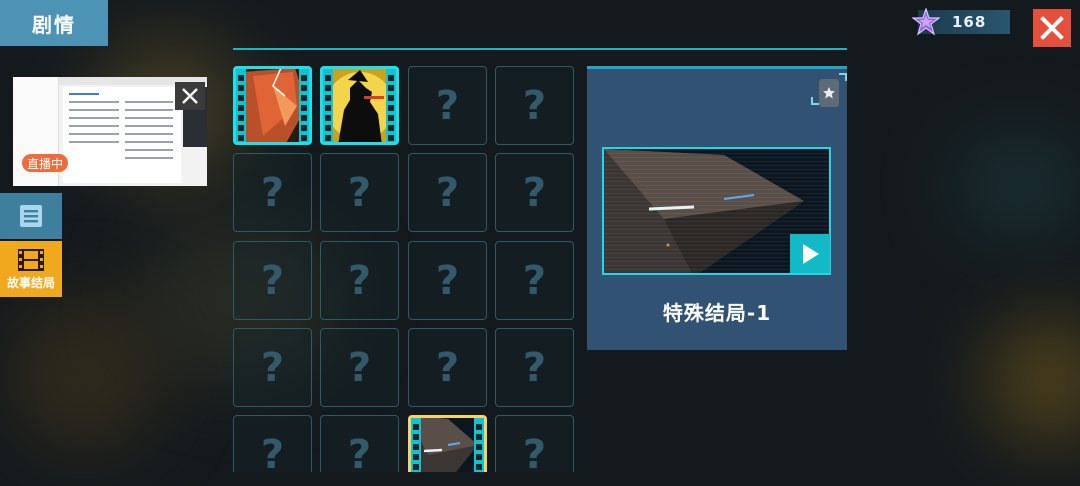 Image resolution: width=1080 pixels, height=486 pixels. I want to click on currency-amount: 168, so click(969, 22).